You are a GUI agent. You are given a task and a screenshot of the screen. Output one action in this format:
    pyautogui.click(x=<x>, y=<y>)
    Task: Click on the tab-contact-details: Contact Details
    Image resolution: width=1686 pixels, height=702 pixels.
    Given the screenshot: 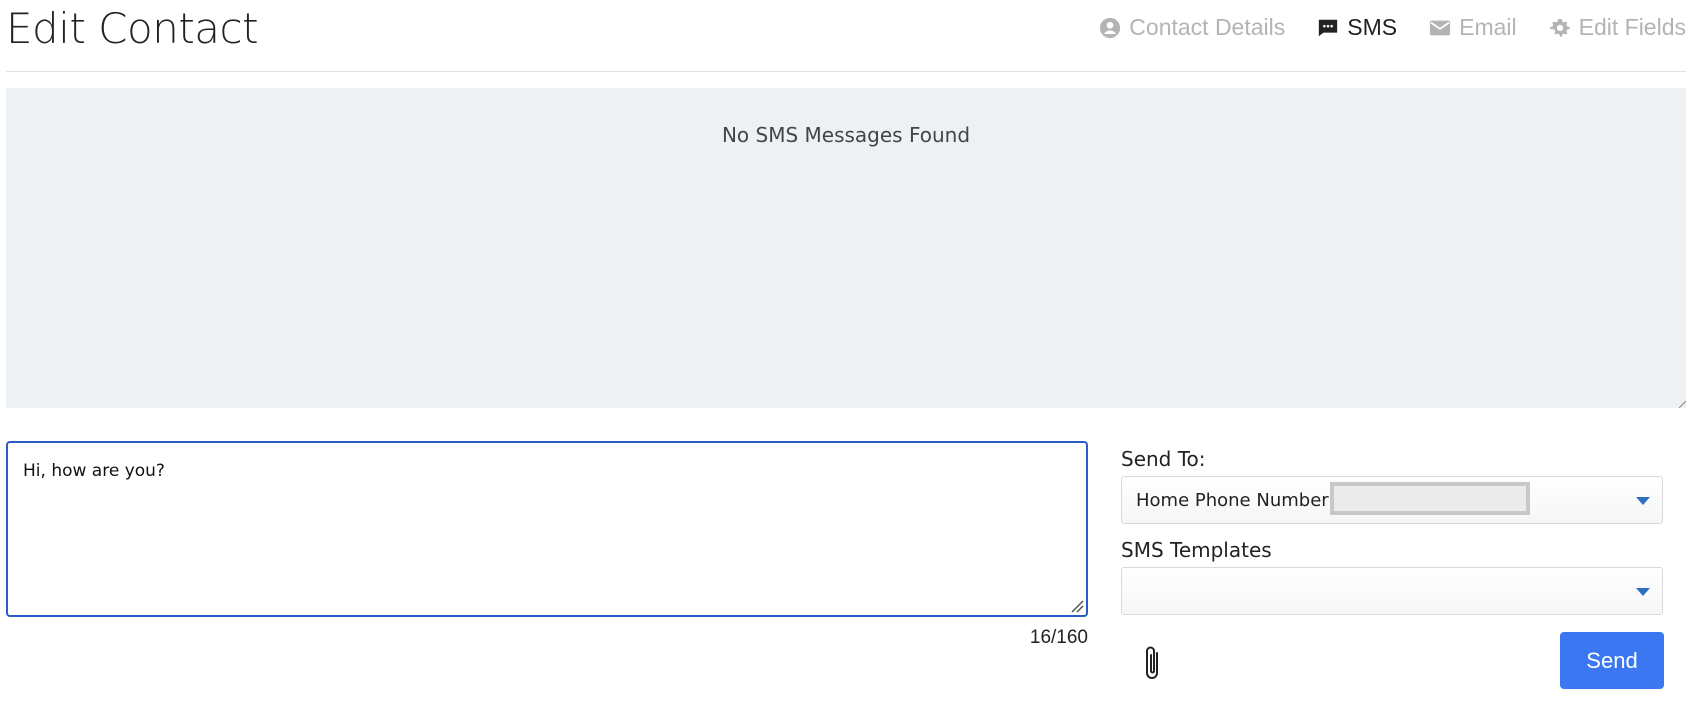 What is the action you would take?
    pyautogui.click(x=1192, y=27)
    